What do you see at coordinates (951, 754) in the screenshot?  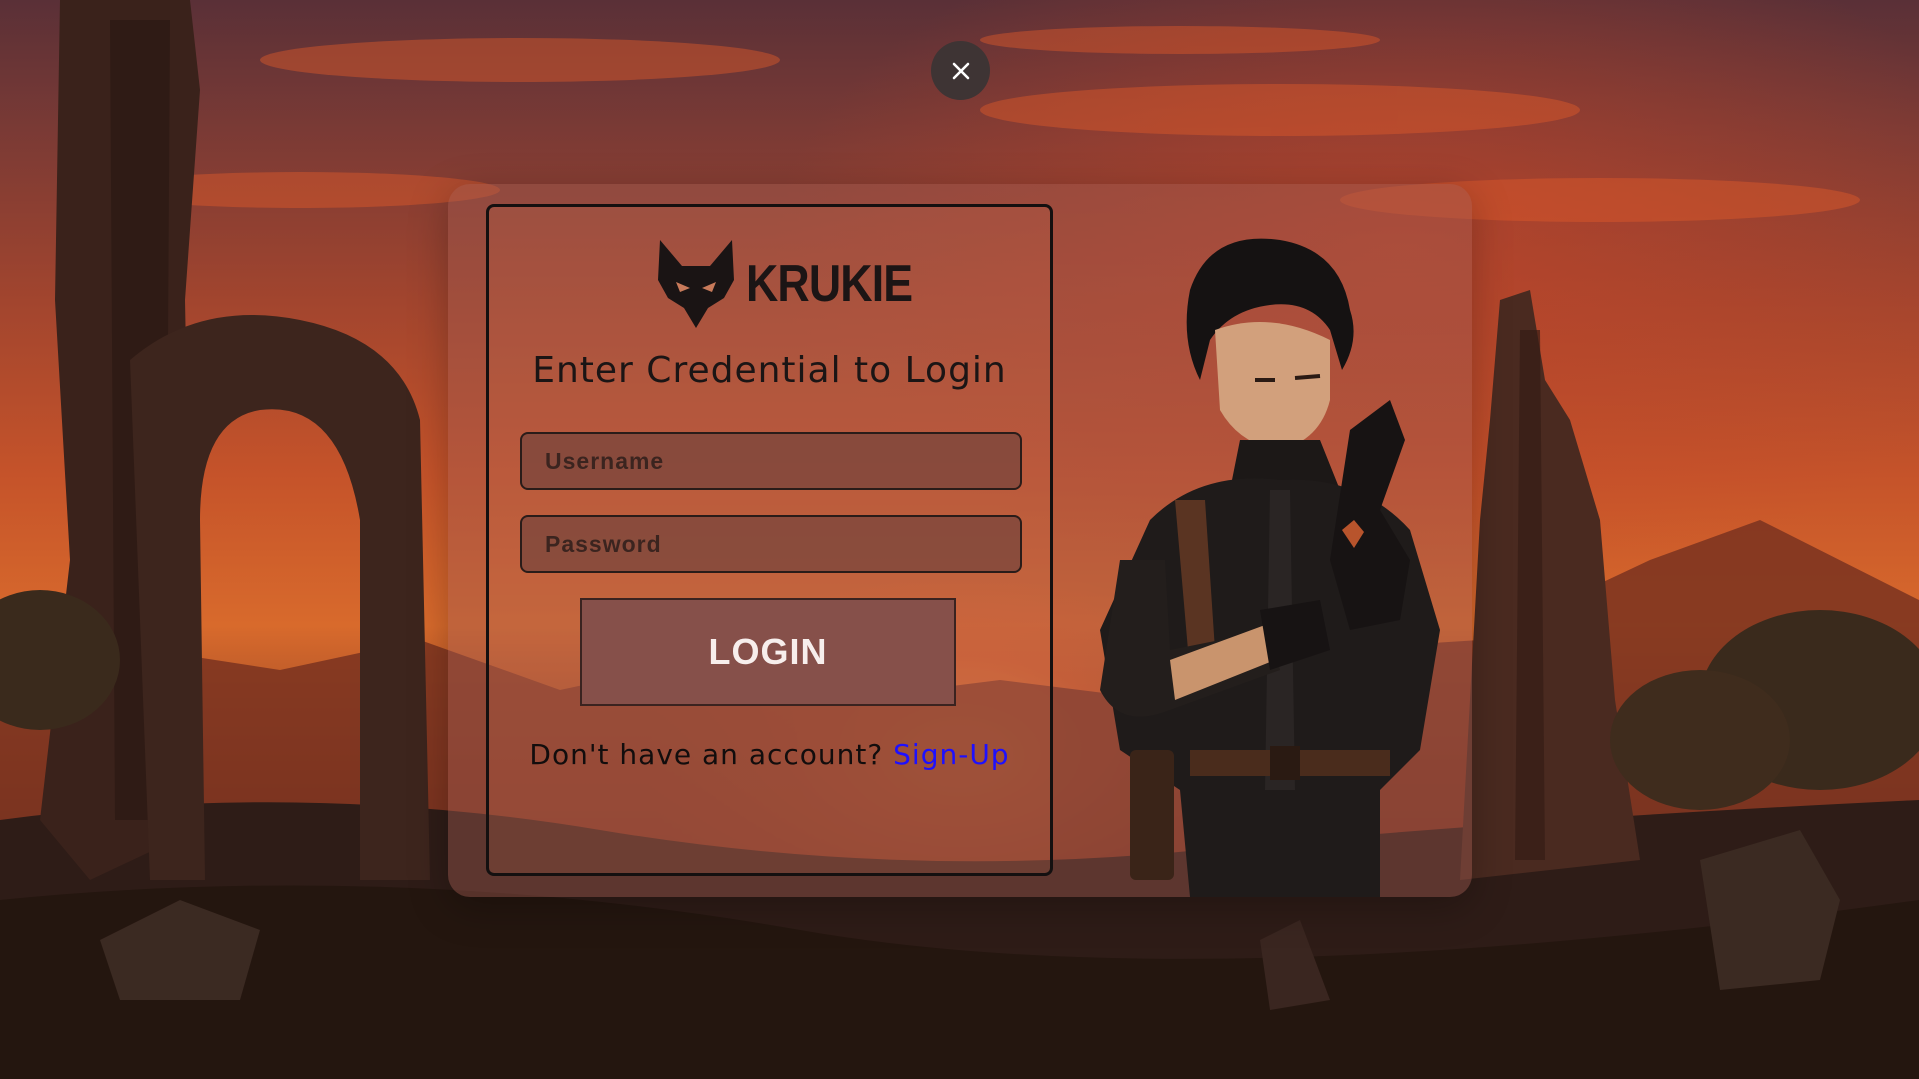 I see `signup-link: Sign-Up` at bounding box center [951, 754].